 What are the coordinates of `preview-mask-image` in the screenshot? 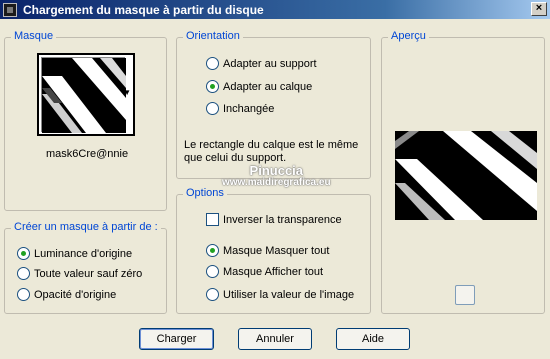 It's located at (466, 175).